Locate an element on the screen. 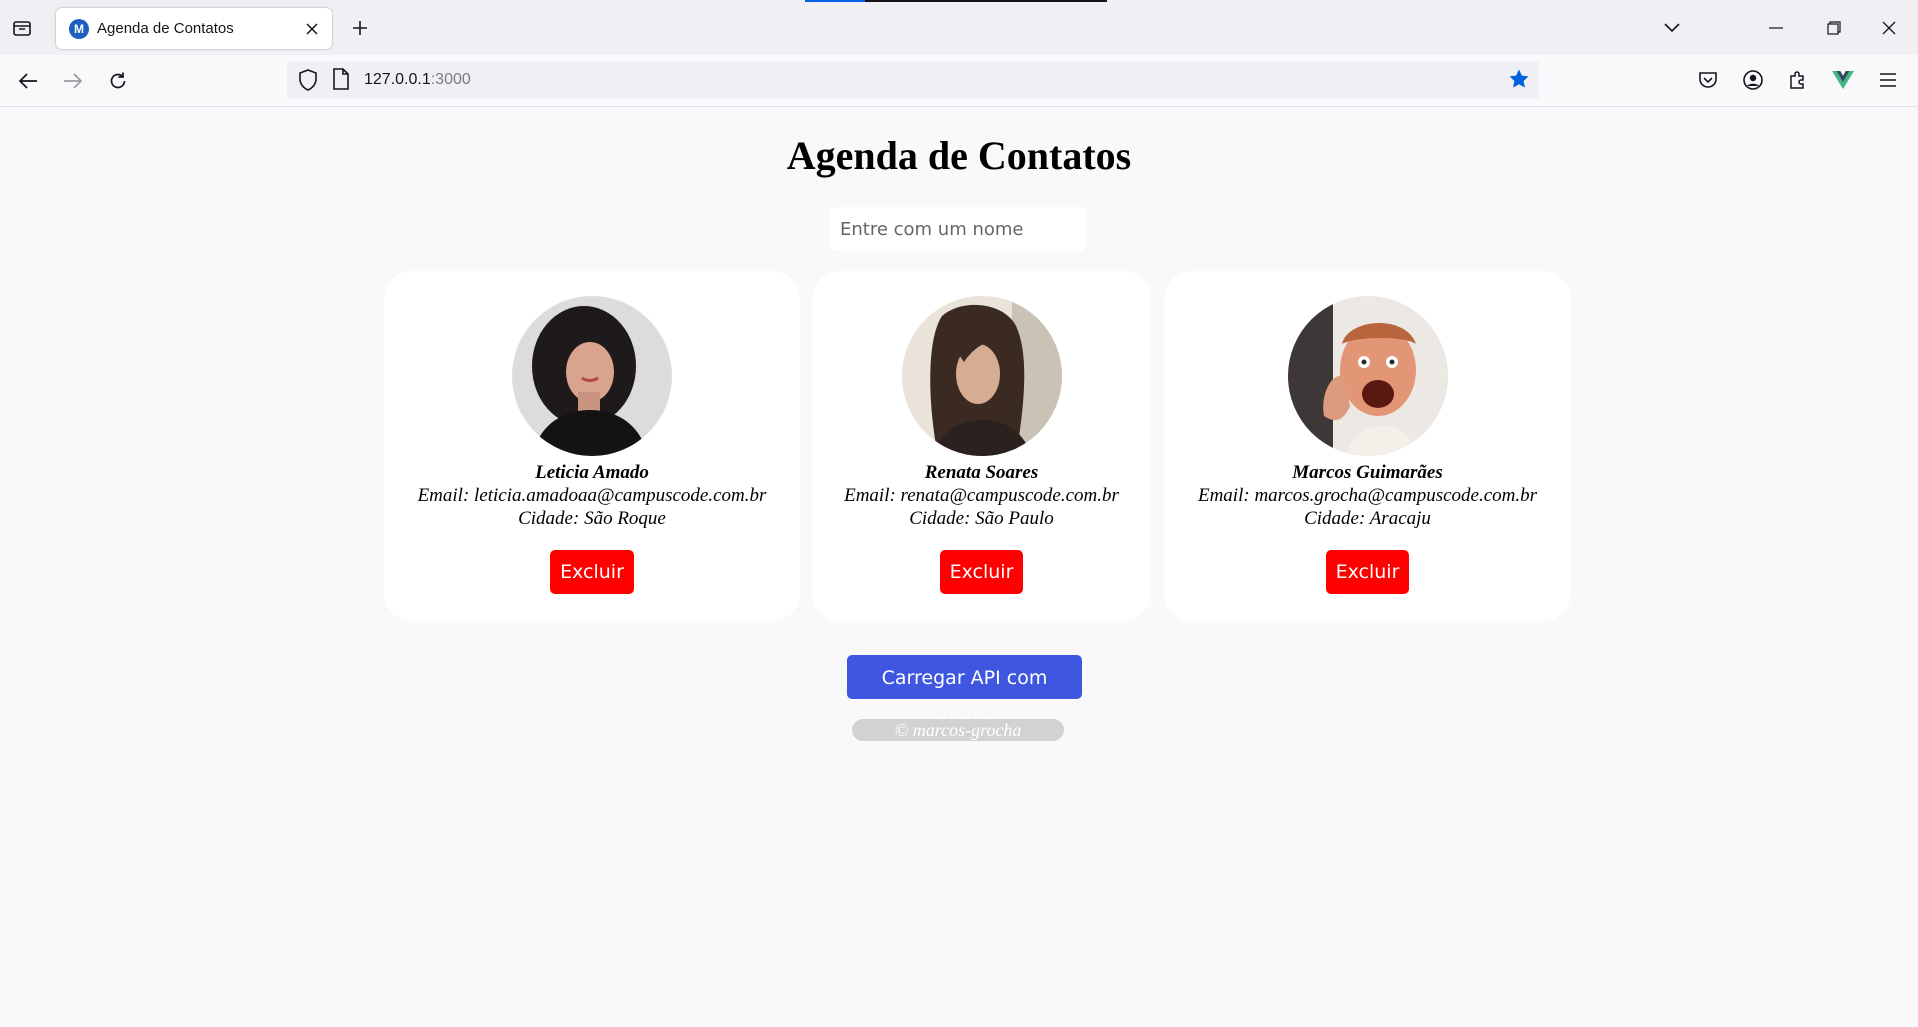  tracking-protection-shield-icon is located at coordinates (308, 82).